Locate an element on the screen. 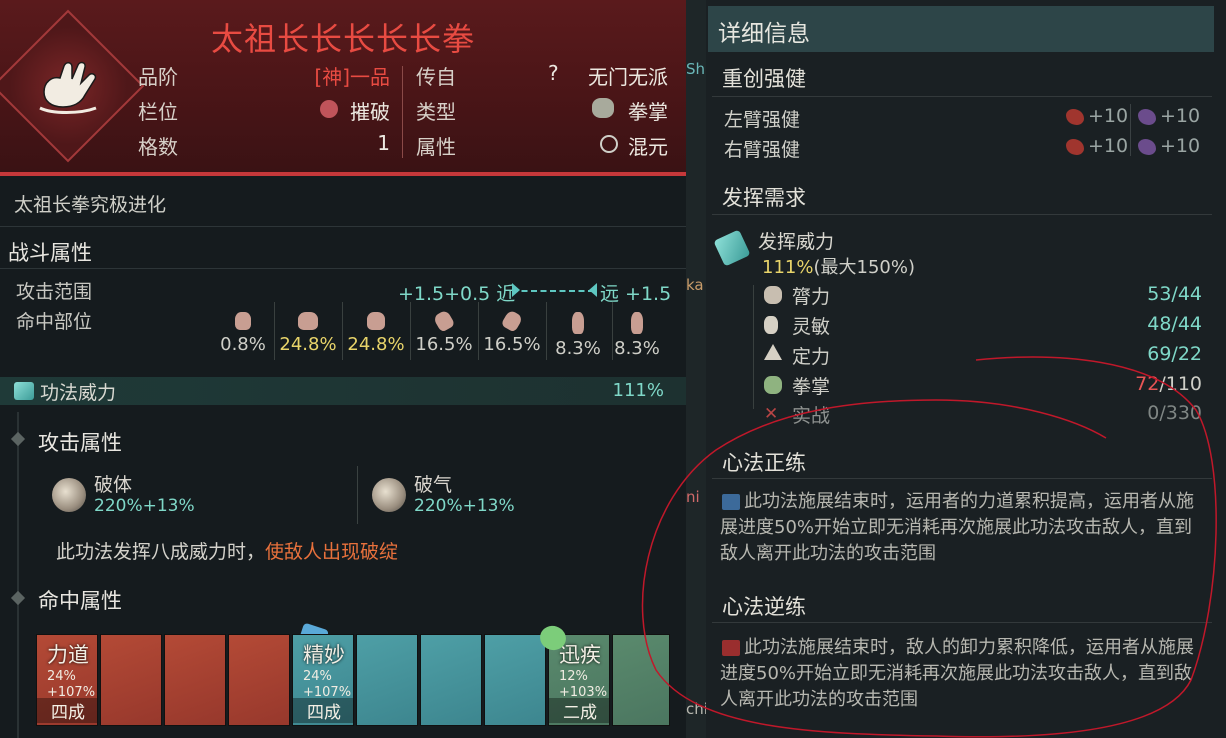 The width and height of the screenshot is (1226, 738). break-qi-value: 220%+13% is located at coordinates (464, 506).